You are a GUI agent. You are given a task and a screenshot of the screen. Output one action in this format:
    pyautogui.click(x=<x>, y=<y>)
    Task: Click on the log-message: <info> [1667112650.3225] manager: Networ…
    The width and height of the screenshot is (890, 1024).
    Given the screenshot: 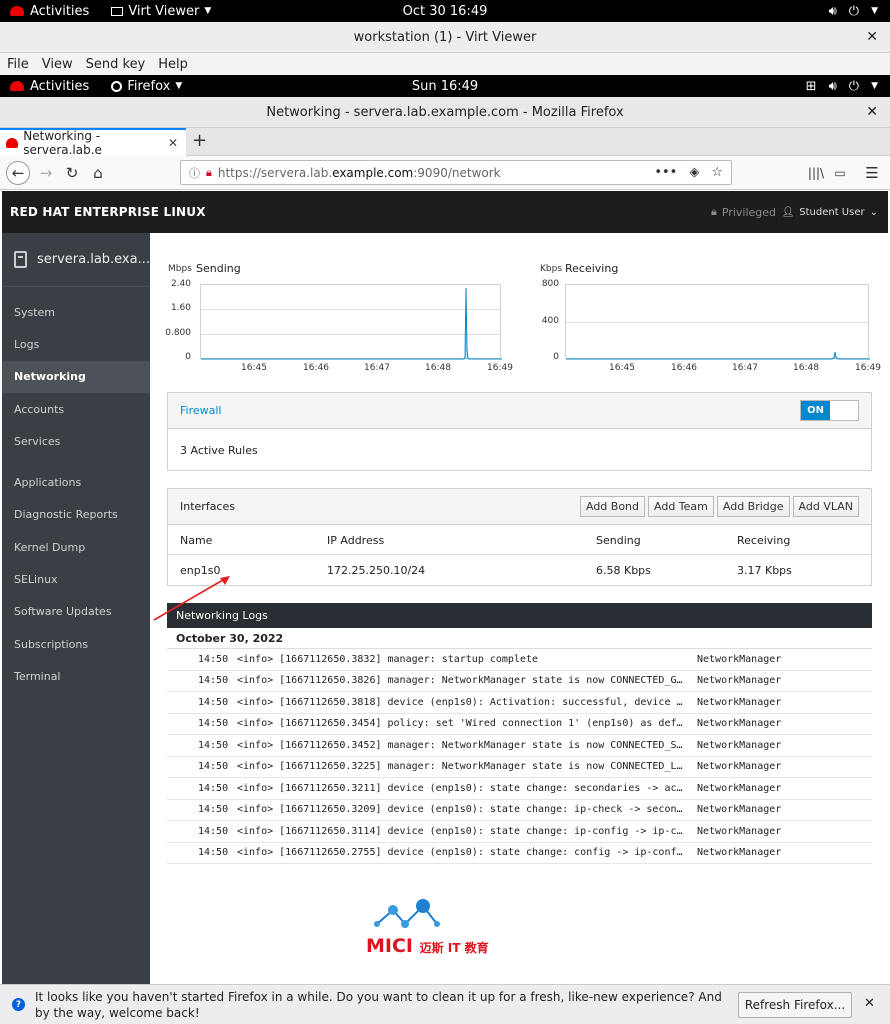 What is the action you would take?
    pyautogui.click(x=461, y=767)
    